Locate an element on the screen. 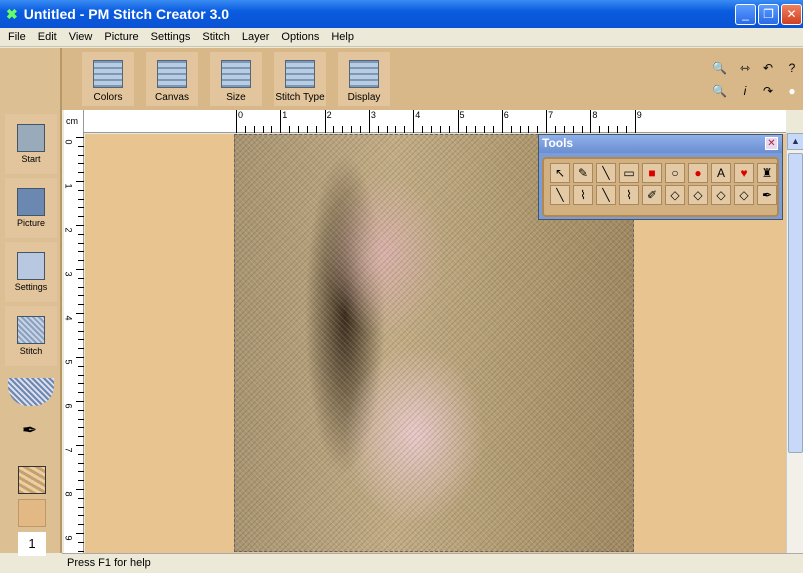  display-button: Display is located at coordinates (364, 79).